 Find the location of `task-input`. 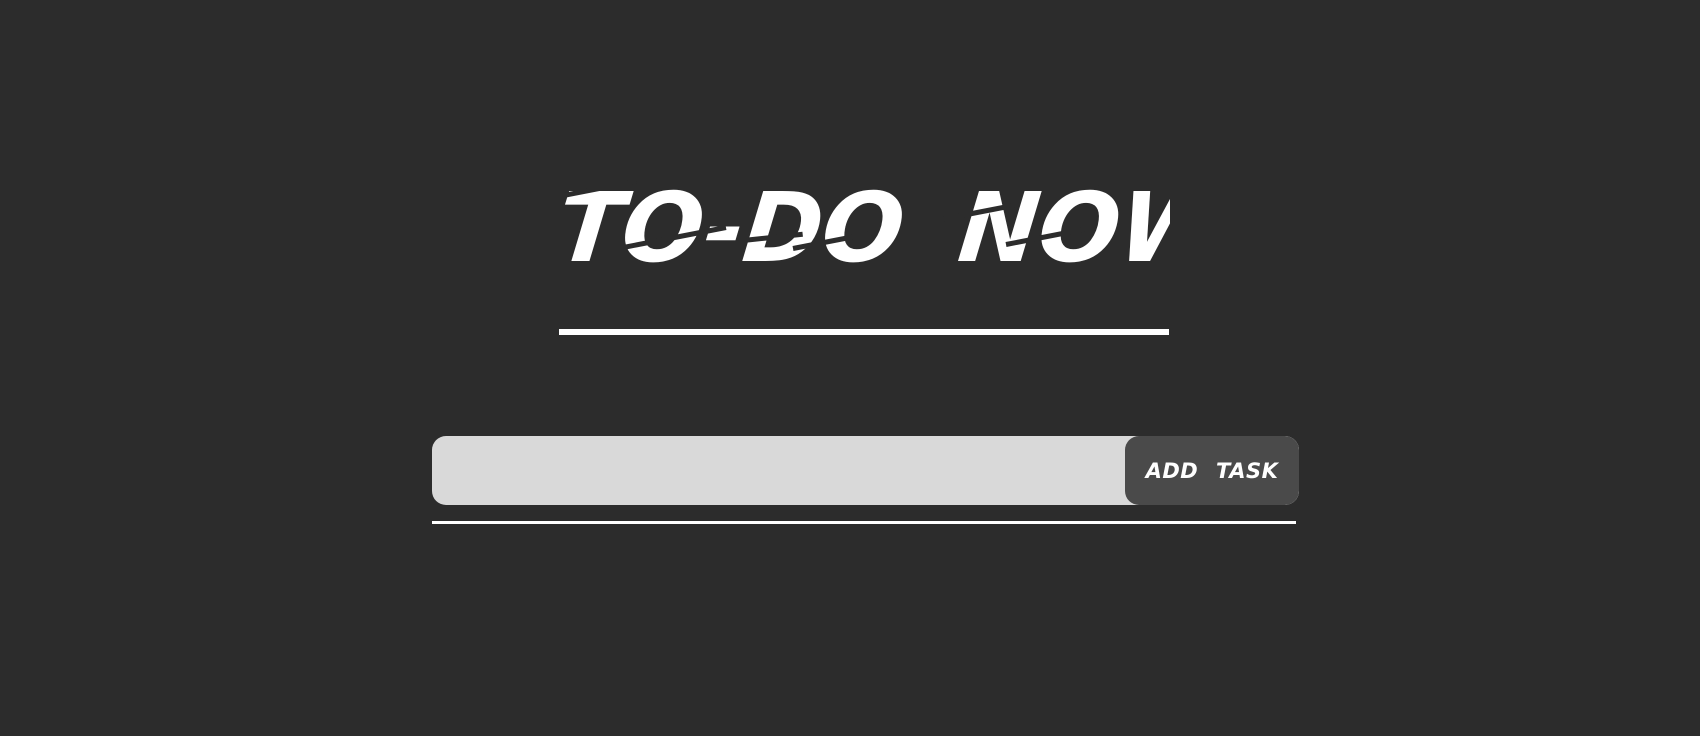

task-input is located at coordinates (777, 470).